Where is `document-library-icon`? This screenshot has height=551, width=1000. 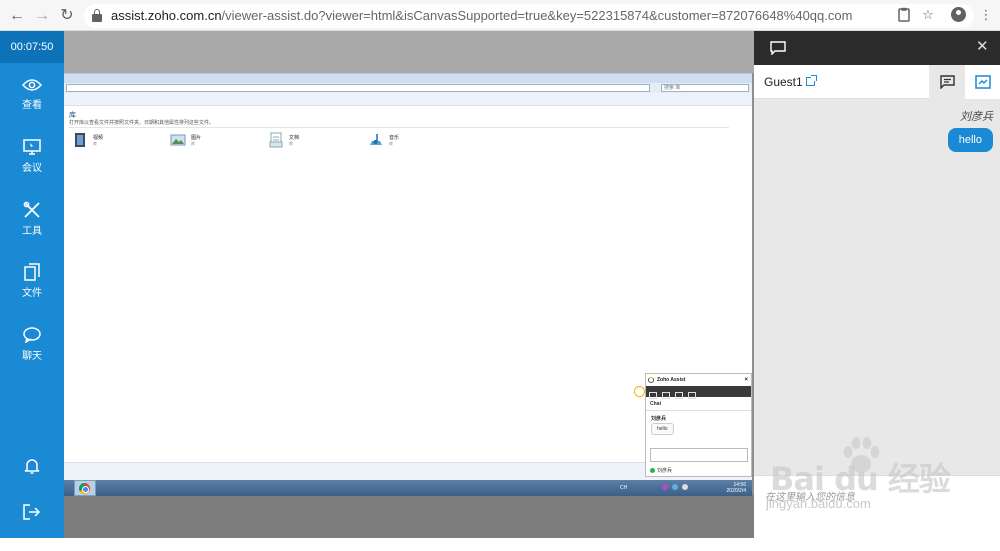 document-library-icon is located at coordinates (276, 140).